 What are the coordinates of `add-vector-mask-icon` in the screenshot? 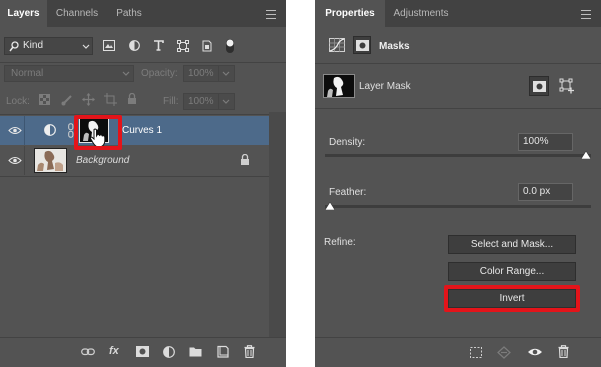 It's located at (567, 86).